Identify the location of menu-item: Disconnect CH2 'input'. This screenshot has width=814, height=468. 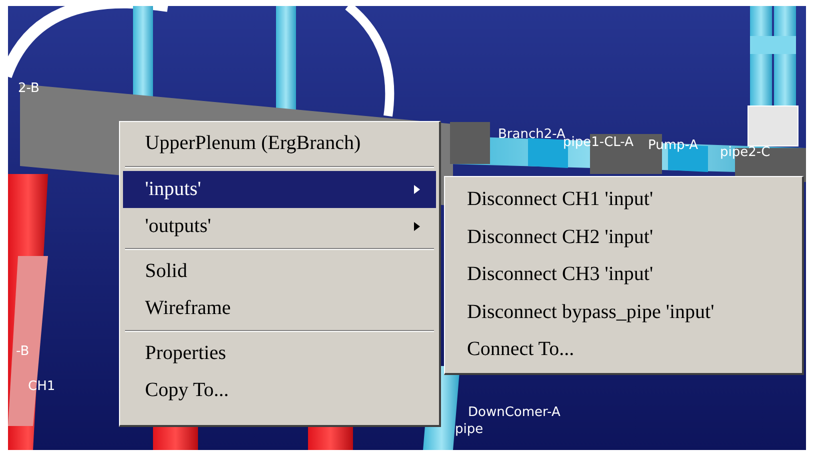
(623, 237).